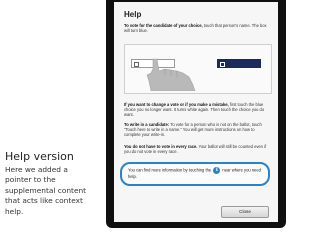 This screenshot has height=240, width=320. I want to click on info-icon: i, so click(217, 170).